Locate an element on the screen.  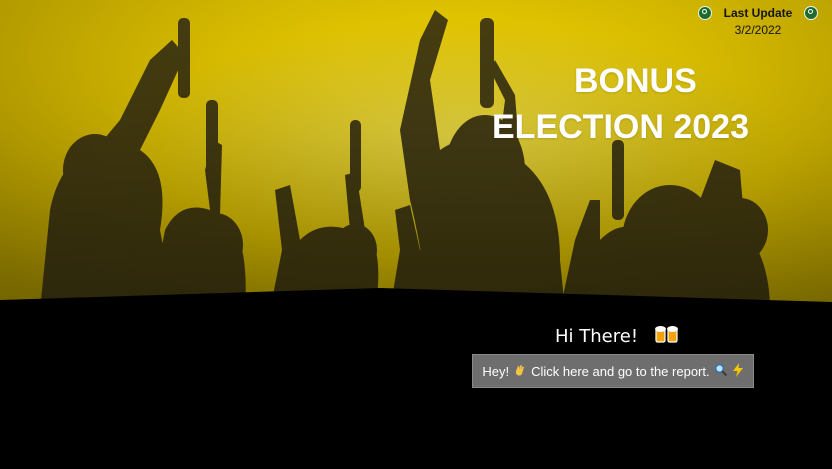
title-line-1: BONUS is located at coordinates (635, 81).